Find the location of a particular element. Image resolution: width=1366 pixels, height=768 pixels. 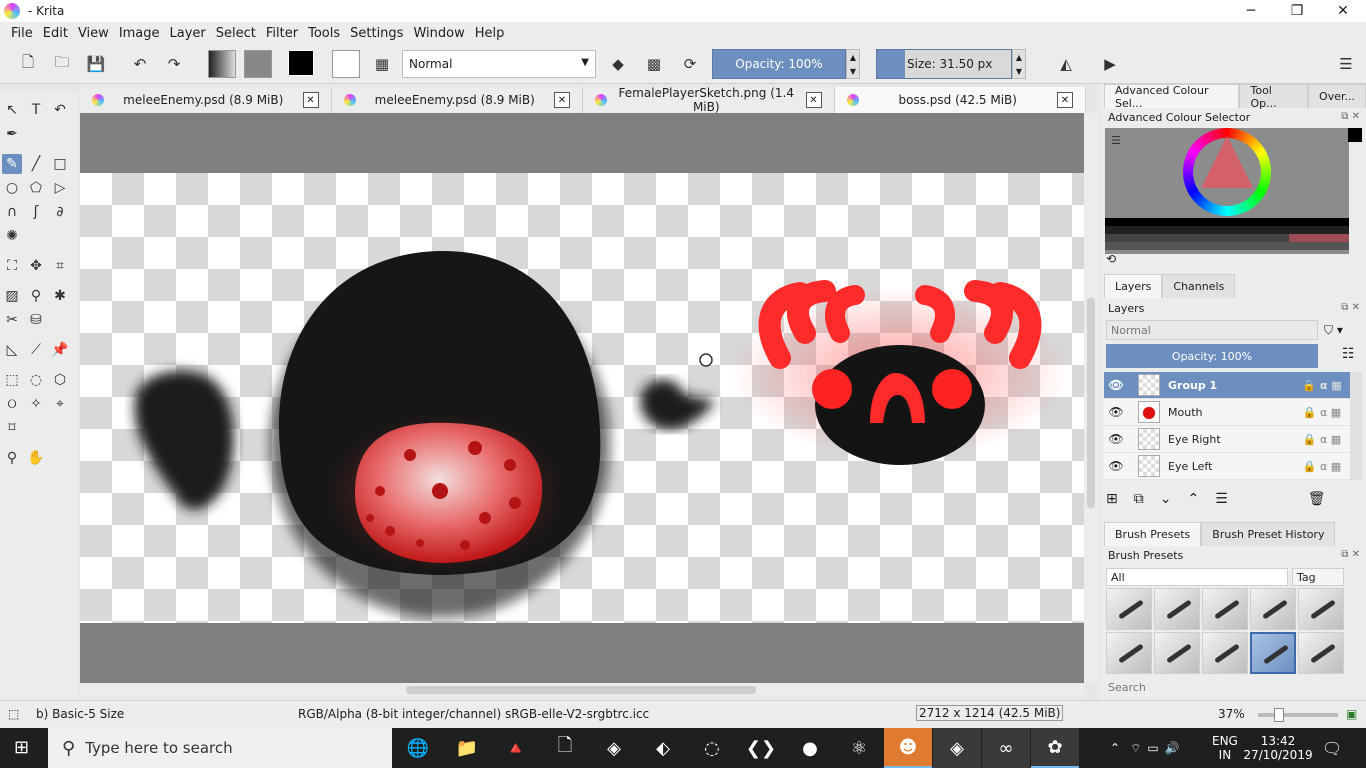

new-document-icon: 🗋 is located at coordinates (28, 64).